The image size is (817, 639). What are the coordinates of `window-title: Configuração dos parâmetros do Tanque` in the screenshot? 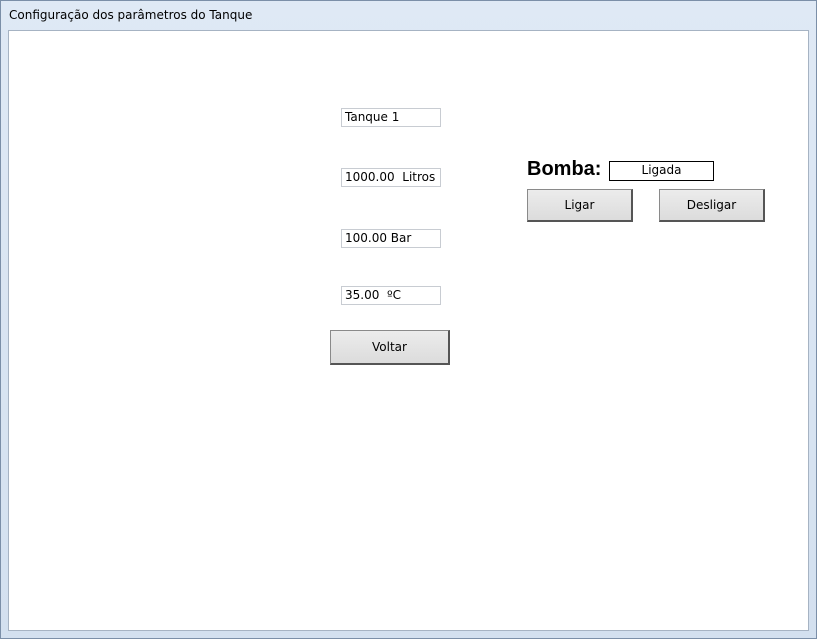 It's located at (131, 15).